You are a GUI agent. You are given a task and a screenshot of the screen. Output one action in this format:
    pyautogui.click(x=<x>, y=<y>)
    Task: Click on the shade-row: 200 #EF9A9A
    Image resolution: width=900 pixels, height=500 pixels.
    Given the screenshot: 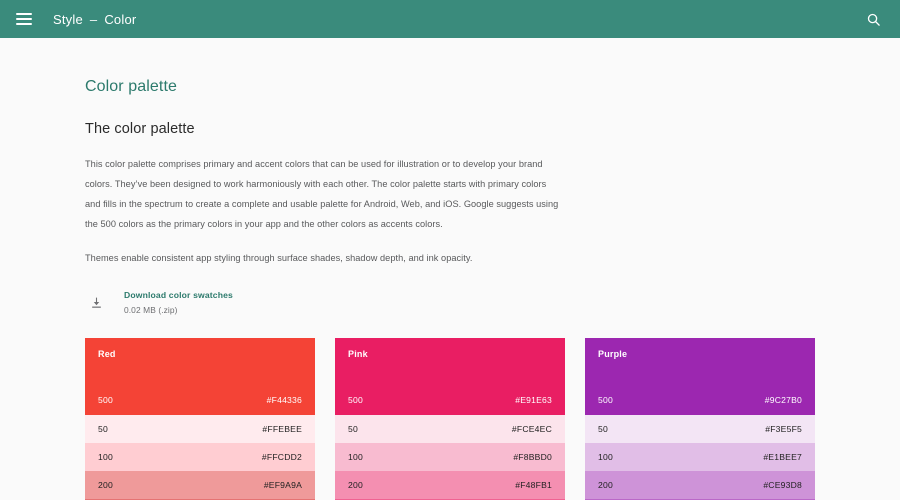 What is the action you would take?
    pyautogui.click(x=200, y=485)
    